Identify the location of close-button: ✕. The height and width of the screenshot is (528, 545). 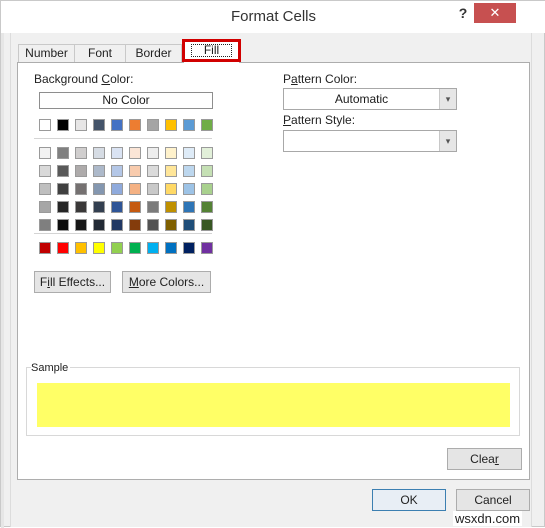
(495, 13).